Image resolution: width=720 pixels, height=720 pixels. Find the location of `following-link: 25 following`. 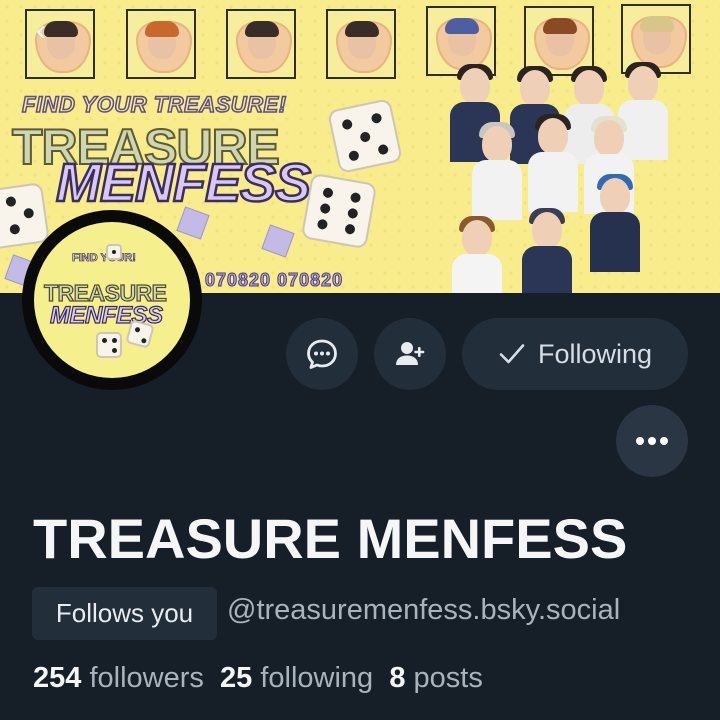

following-link: 25 following is located at coordinates (296, 678).